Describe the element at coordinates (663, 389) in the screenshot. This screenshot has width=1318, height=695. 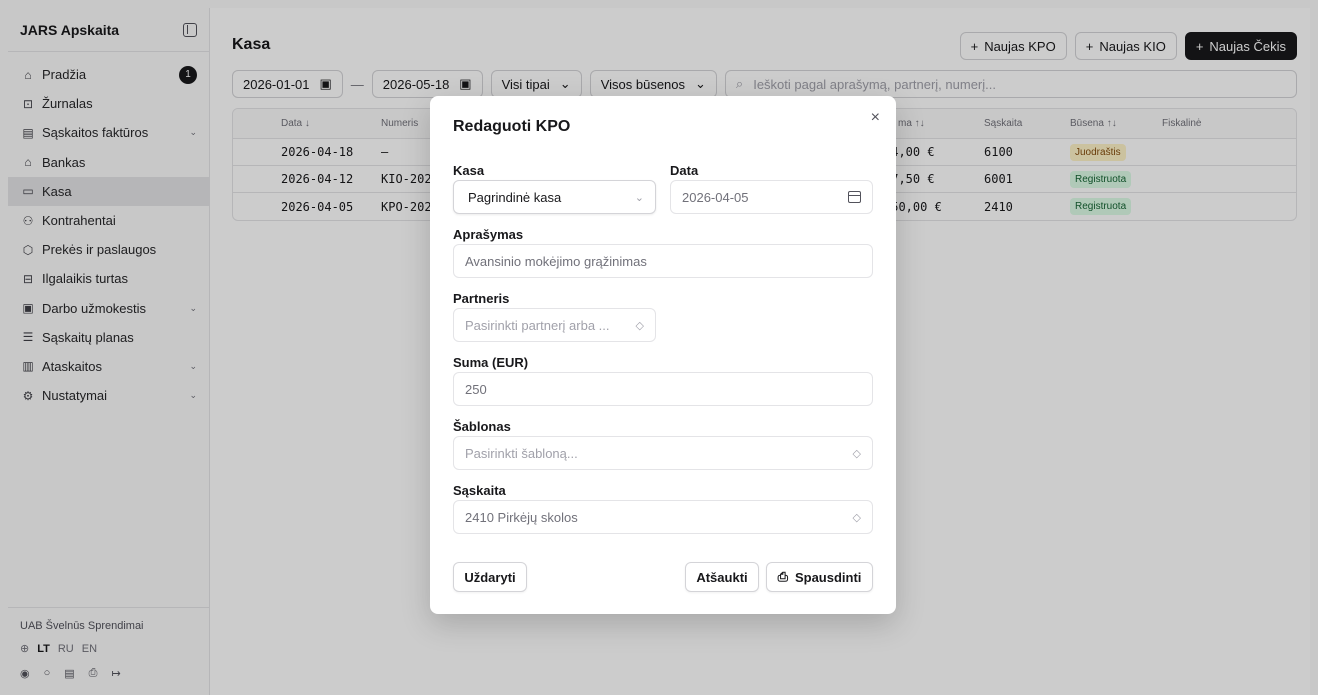
I see `sum-input: 250` at that location.